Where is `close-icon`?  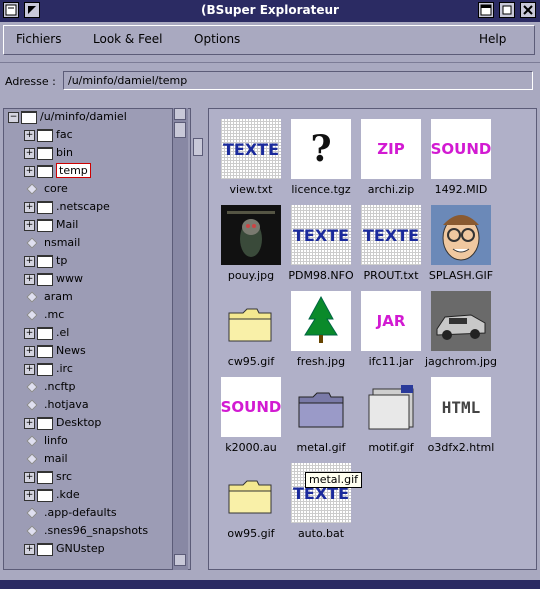
close-icon is located at coordinates (528, 10).